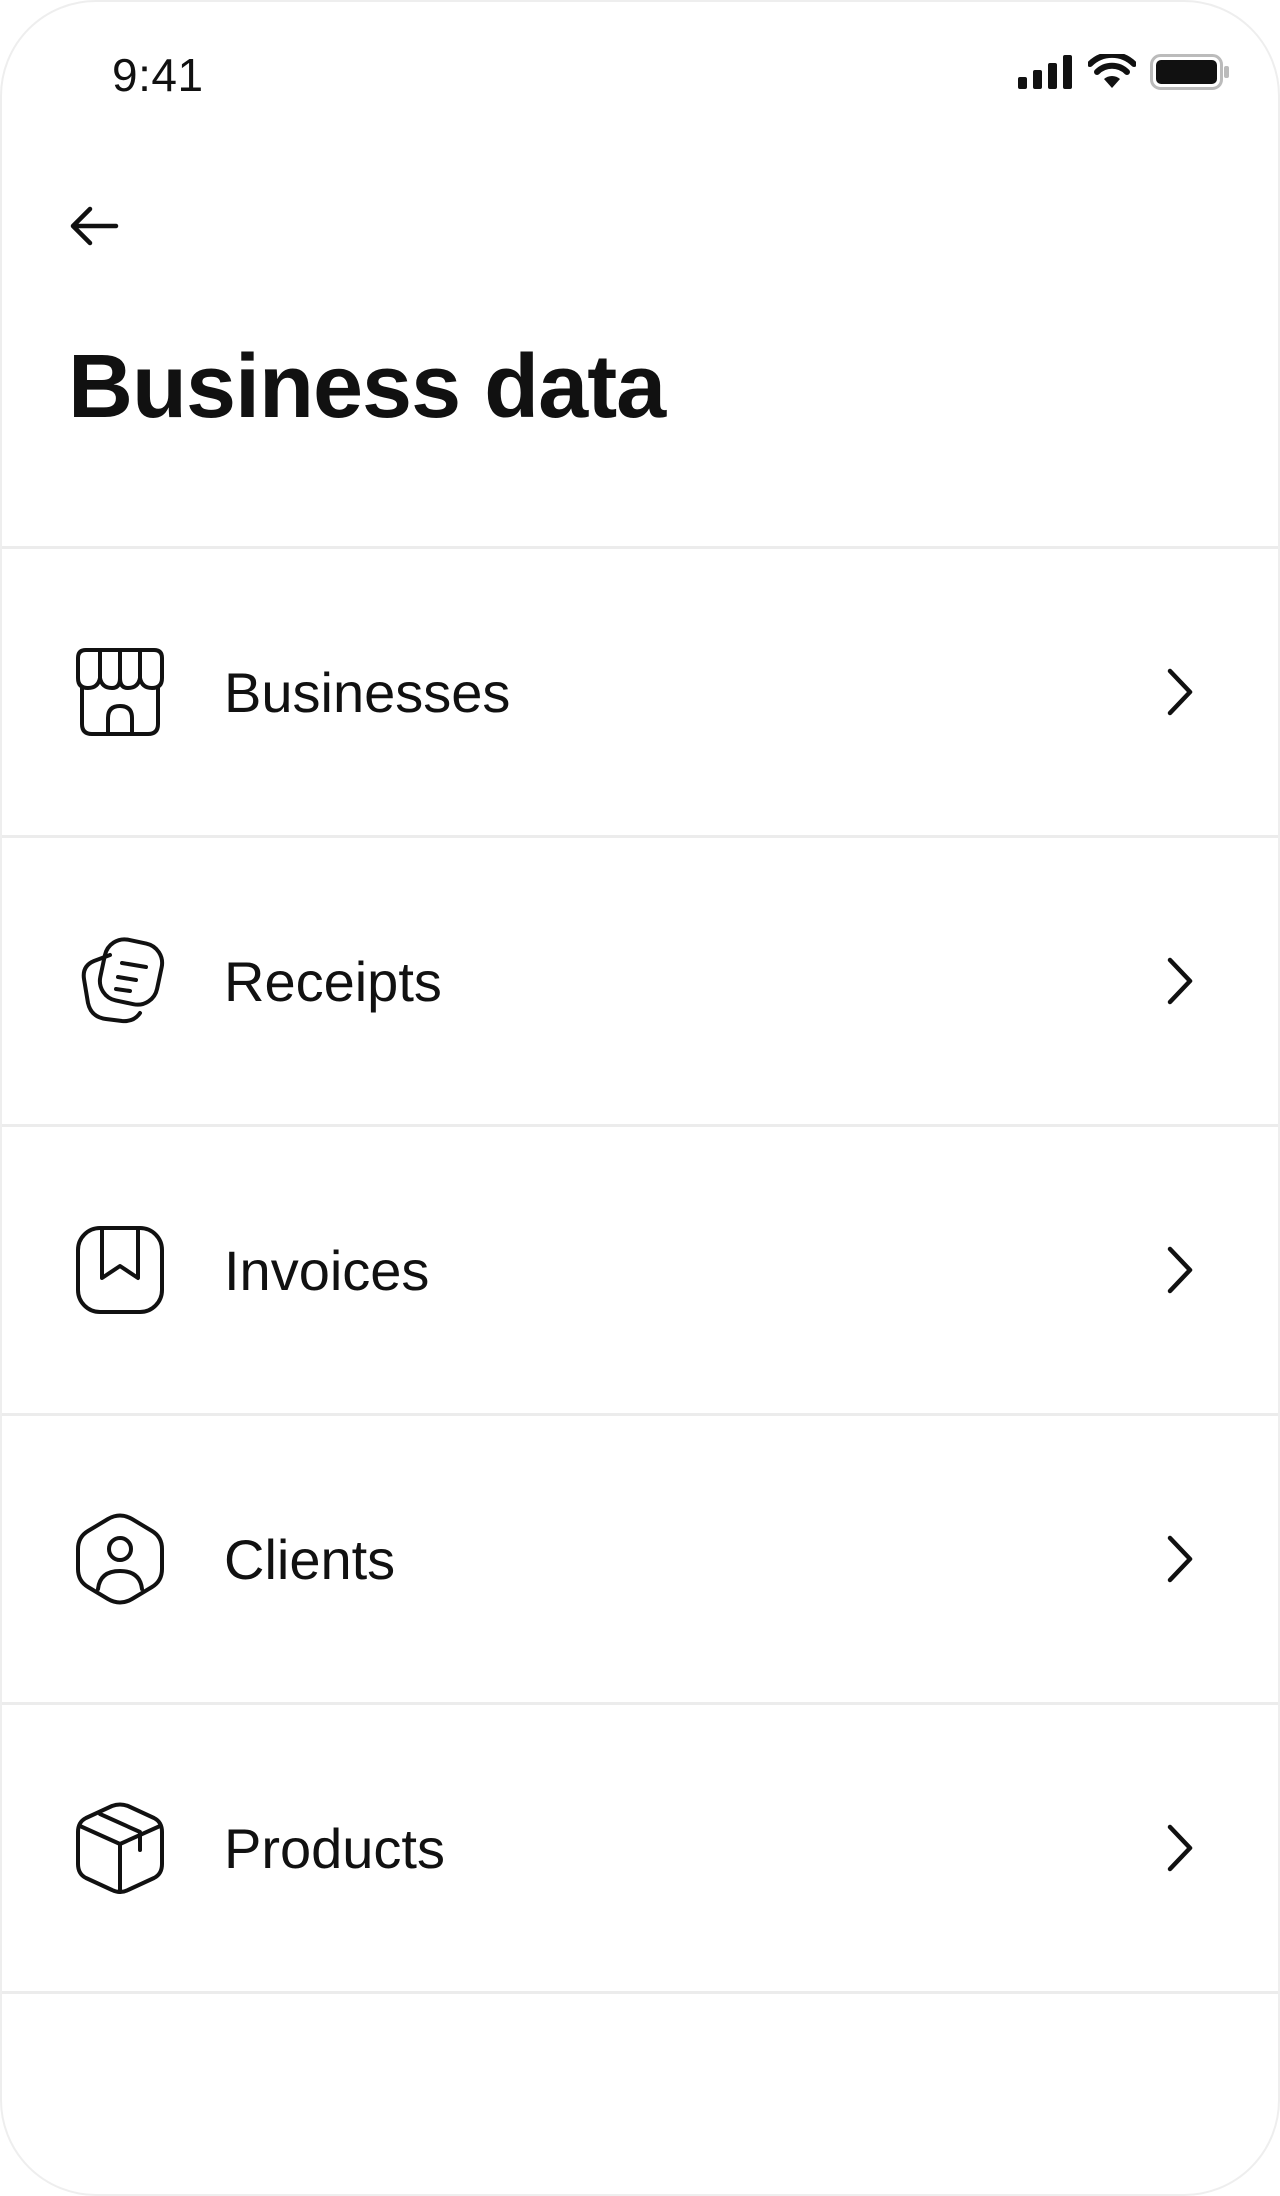  I want to click on status-time: 9:41, so click(158, 75).